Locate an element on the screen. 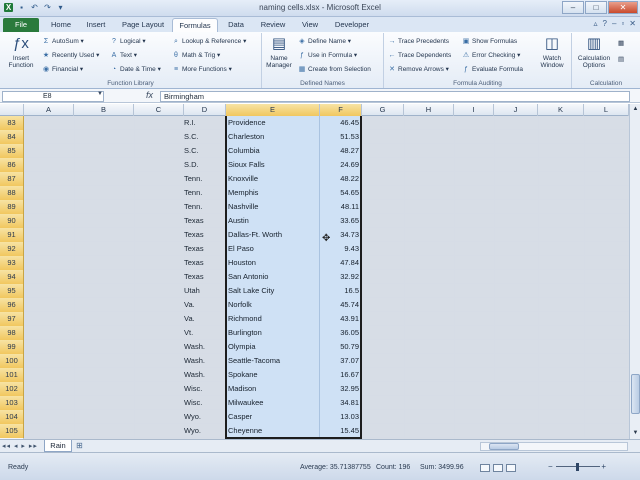  cell-rain: 32.95 is located at coordinates (340, 389).